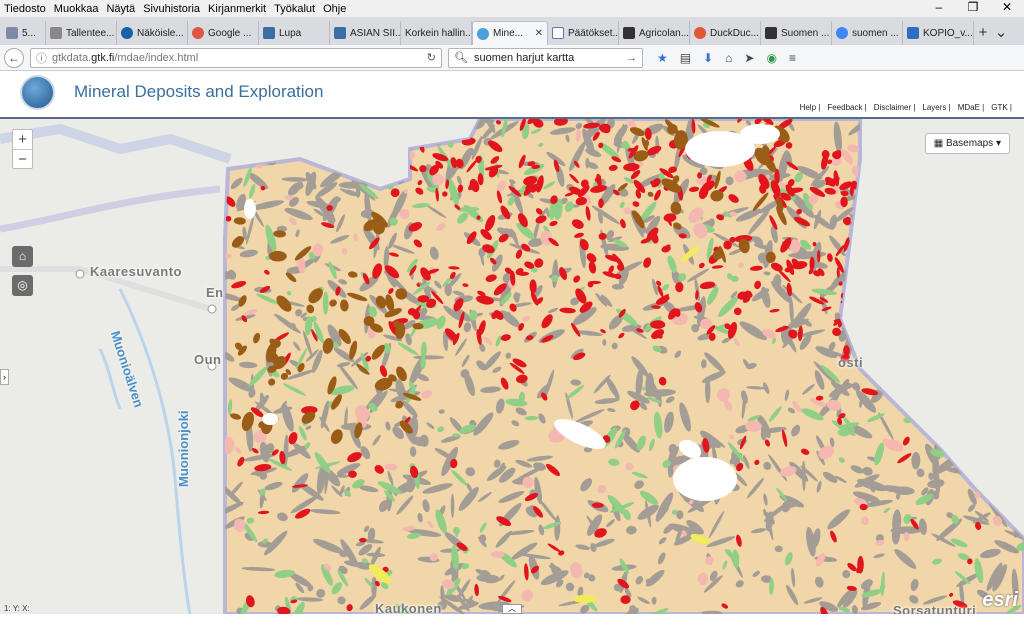  I want to click on extension-icon: ◉, so click(771, 58).